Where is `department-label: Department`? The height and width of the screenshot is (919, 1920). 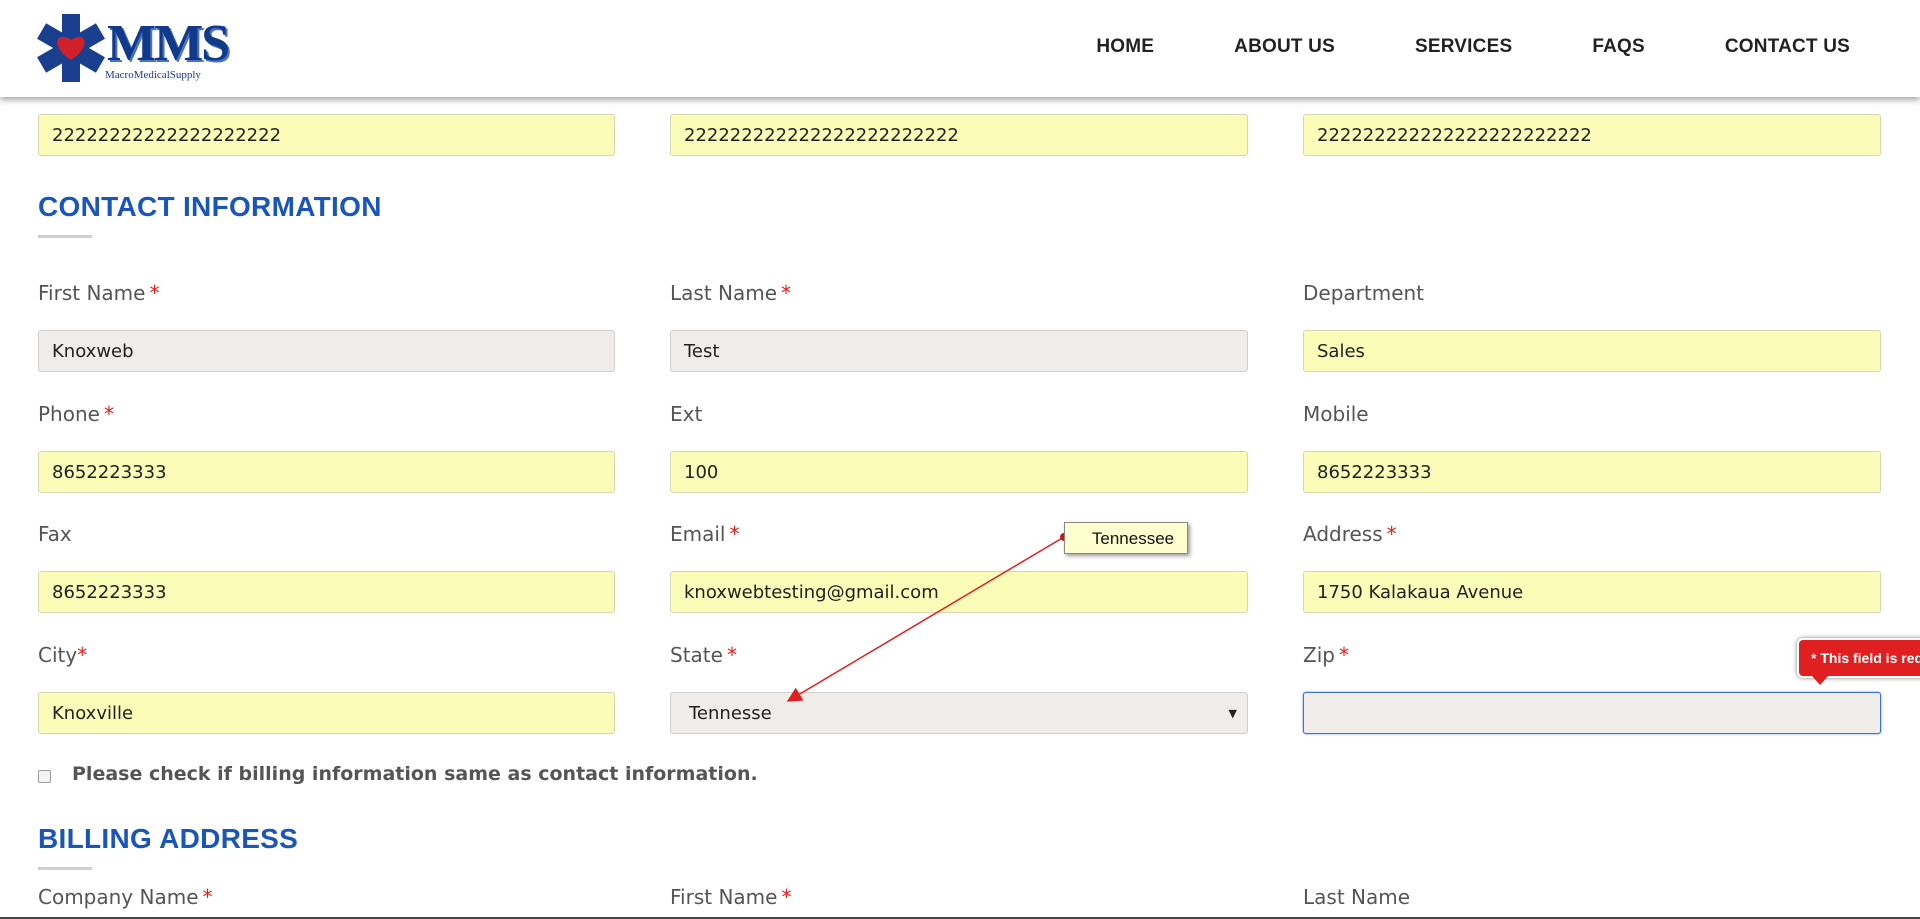
department-label: Department is located at coordinates (1364, 293).